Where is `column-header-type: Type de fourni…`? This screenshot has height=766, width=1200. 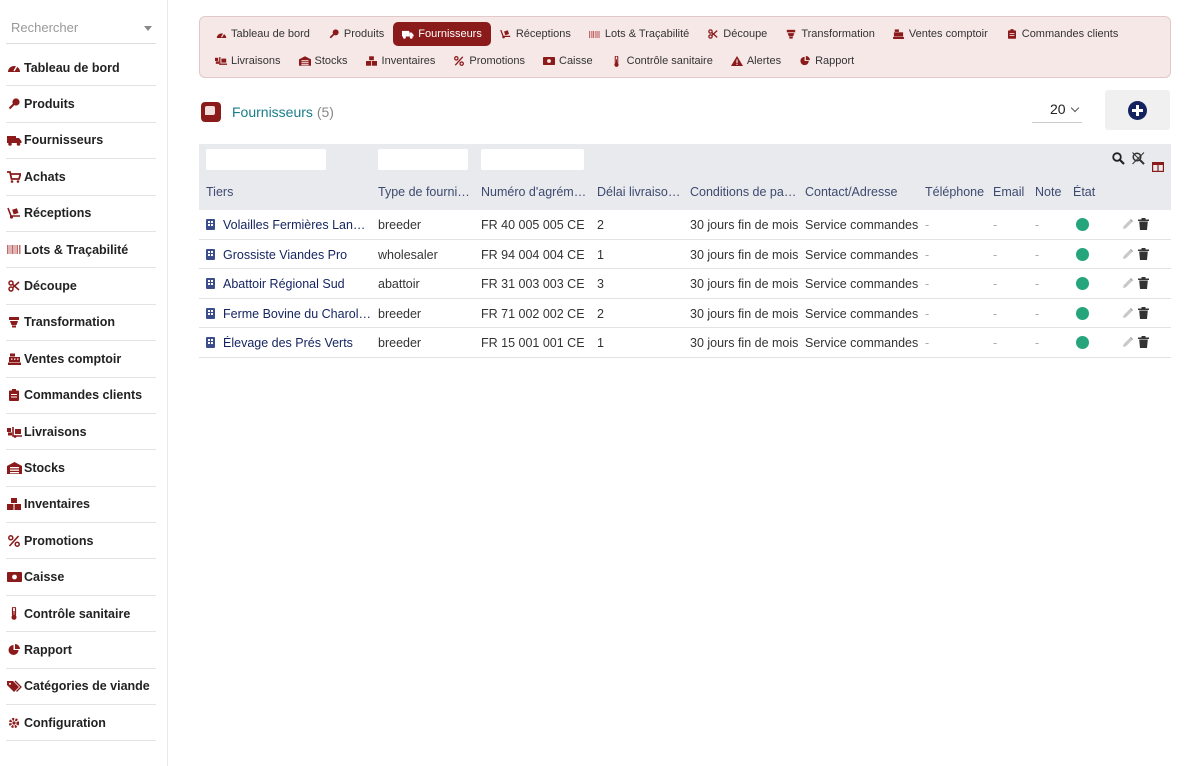
column-header-type: Type de fourni… is located at coordinates (424, 192).